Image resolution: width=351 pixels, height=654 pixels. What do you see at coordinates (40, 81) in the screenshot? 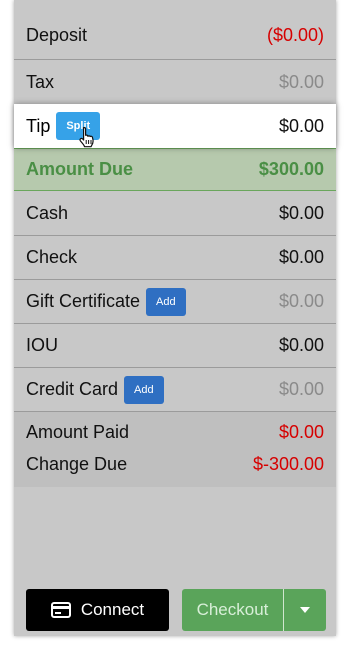
I see `tax-label: Tax` at bounding box center [40, 81].